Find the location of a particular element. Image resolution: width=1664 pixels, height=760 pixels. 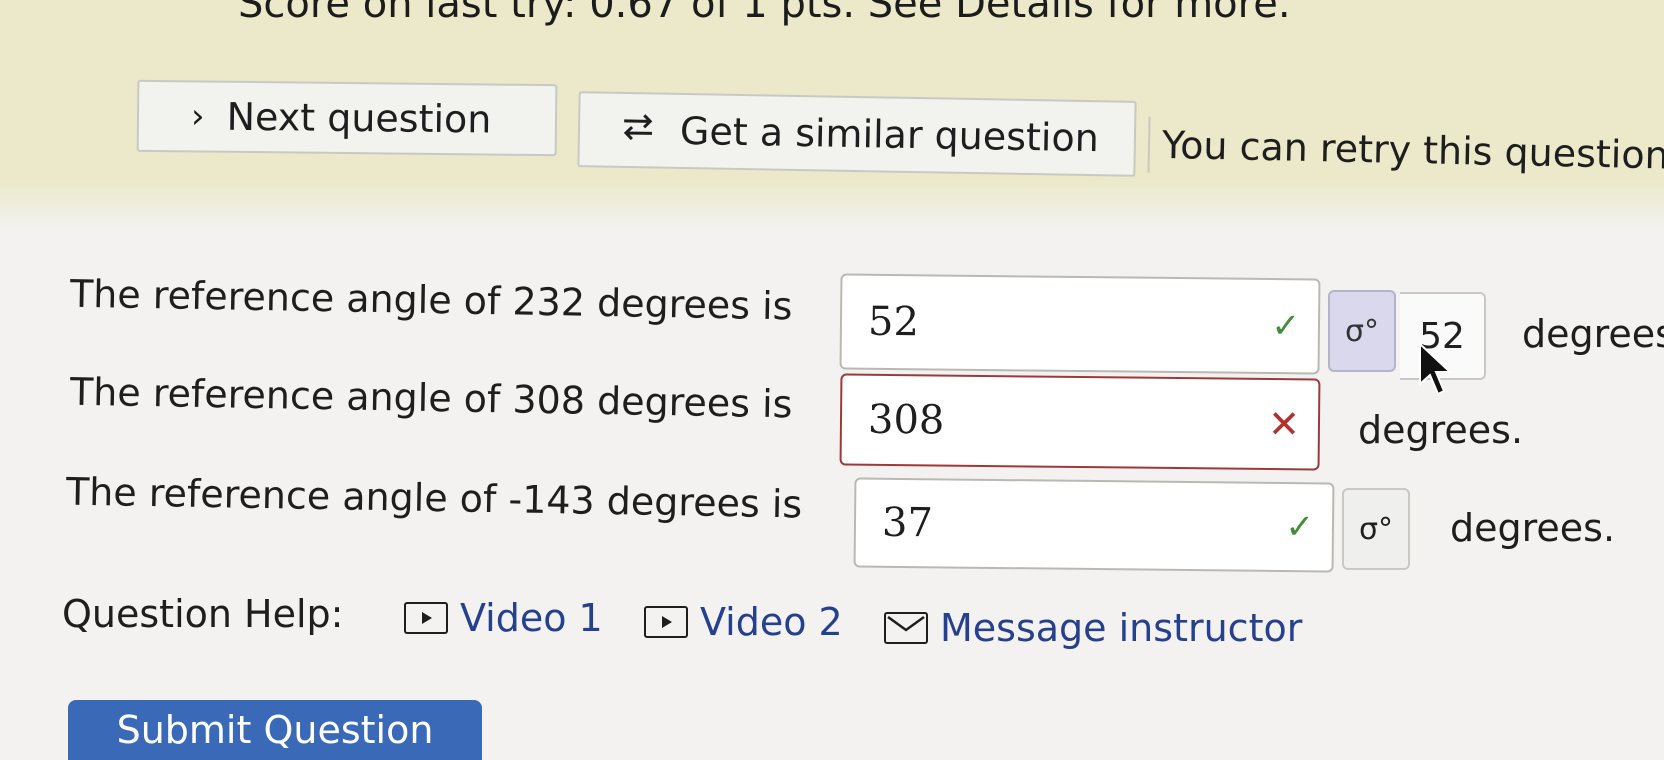

retry-text: You can retry this question is located at coordinates (1405, 150).